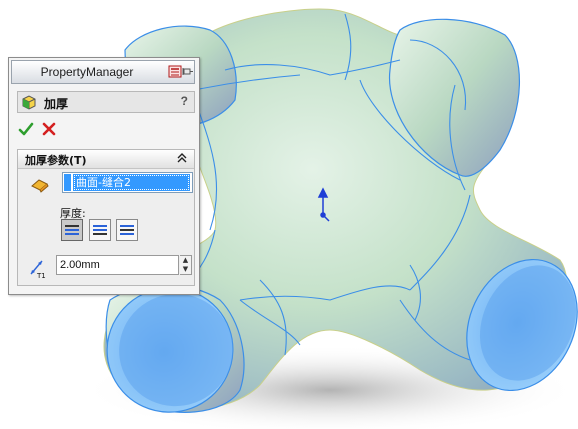  I want to click on feature-title: 加厚, so click(56, 104).